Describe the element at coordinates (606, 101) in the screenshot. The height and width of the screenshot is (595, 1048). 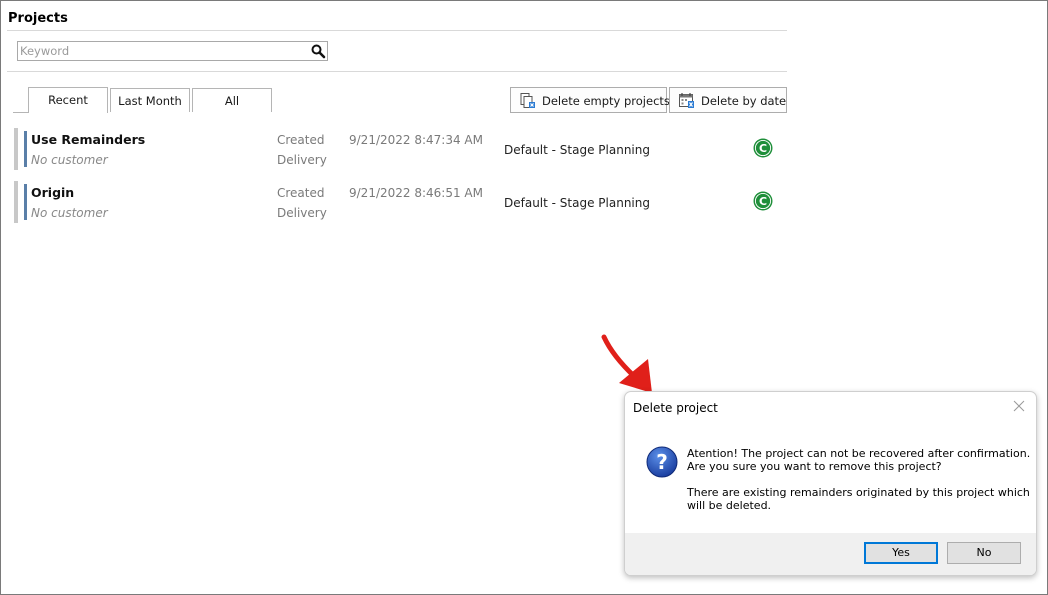
I see `delete-empty-projects-label: Delete empty projects` at that location.